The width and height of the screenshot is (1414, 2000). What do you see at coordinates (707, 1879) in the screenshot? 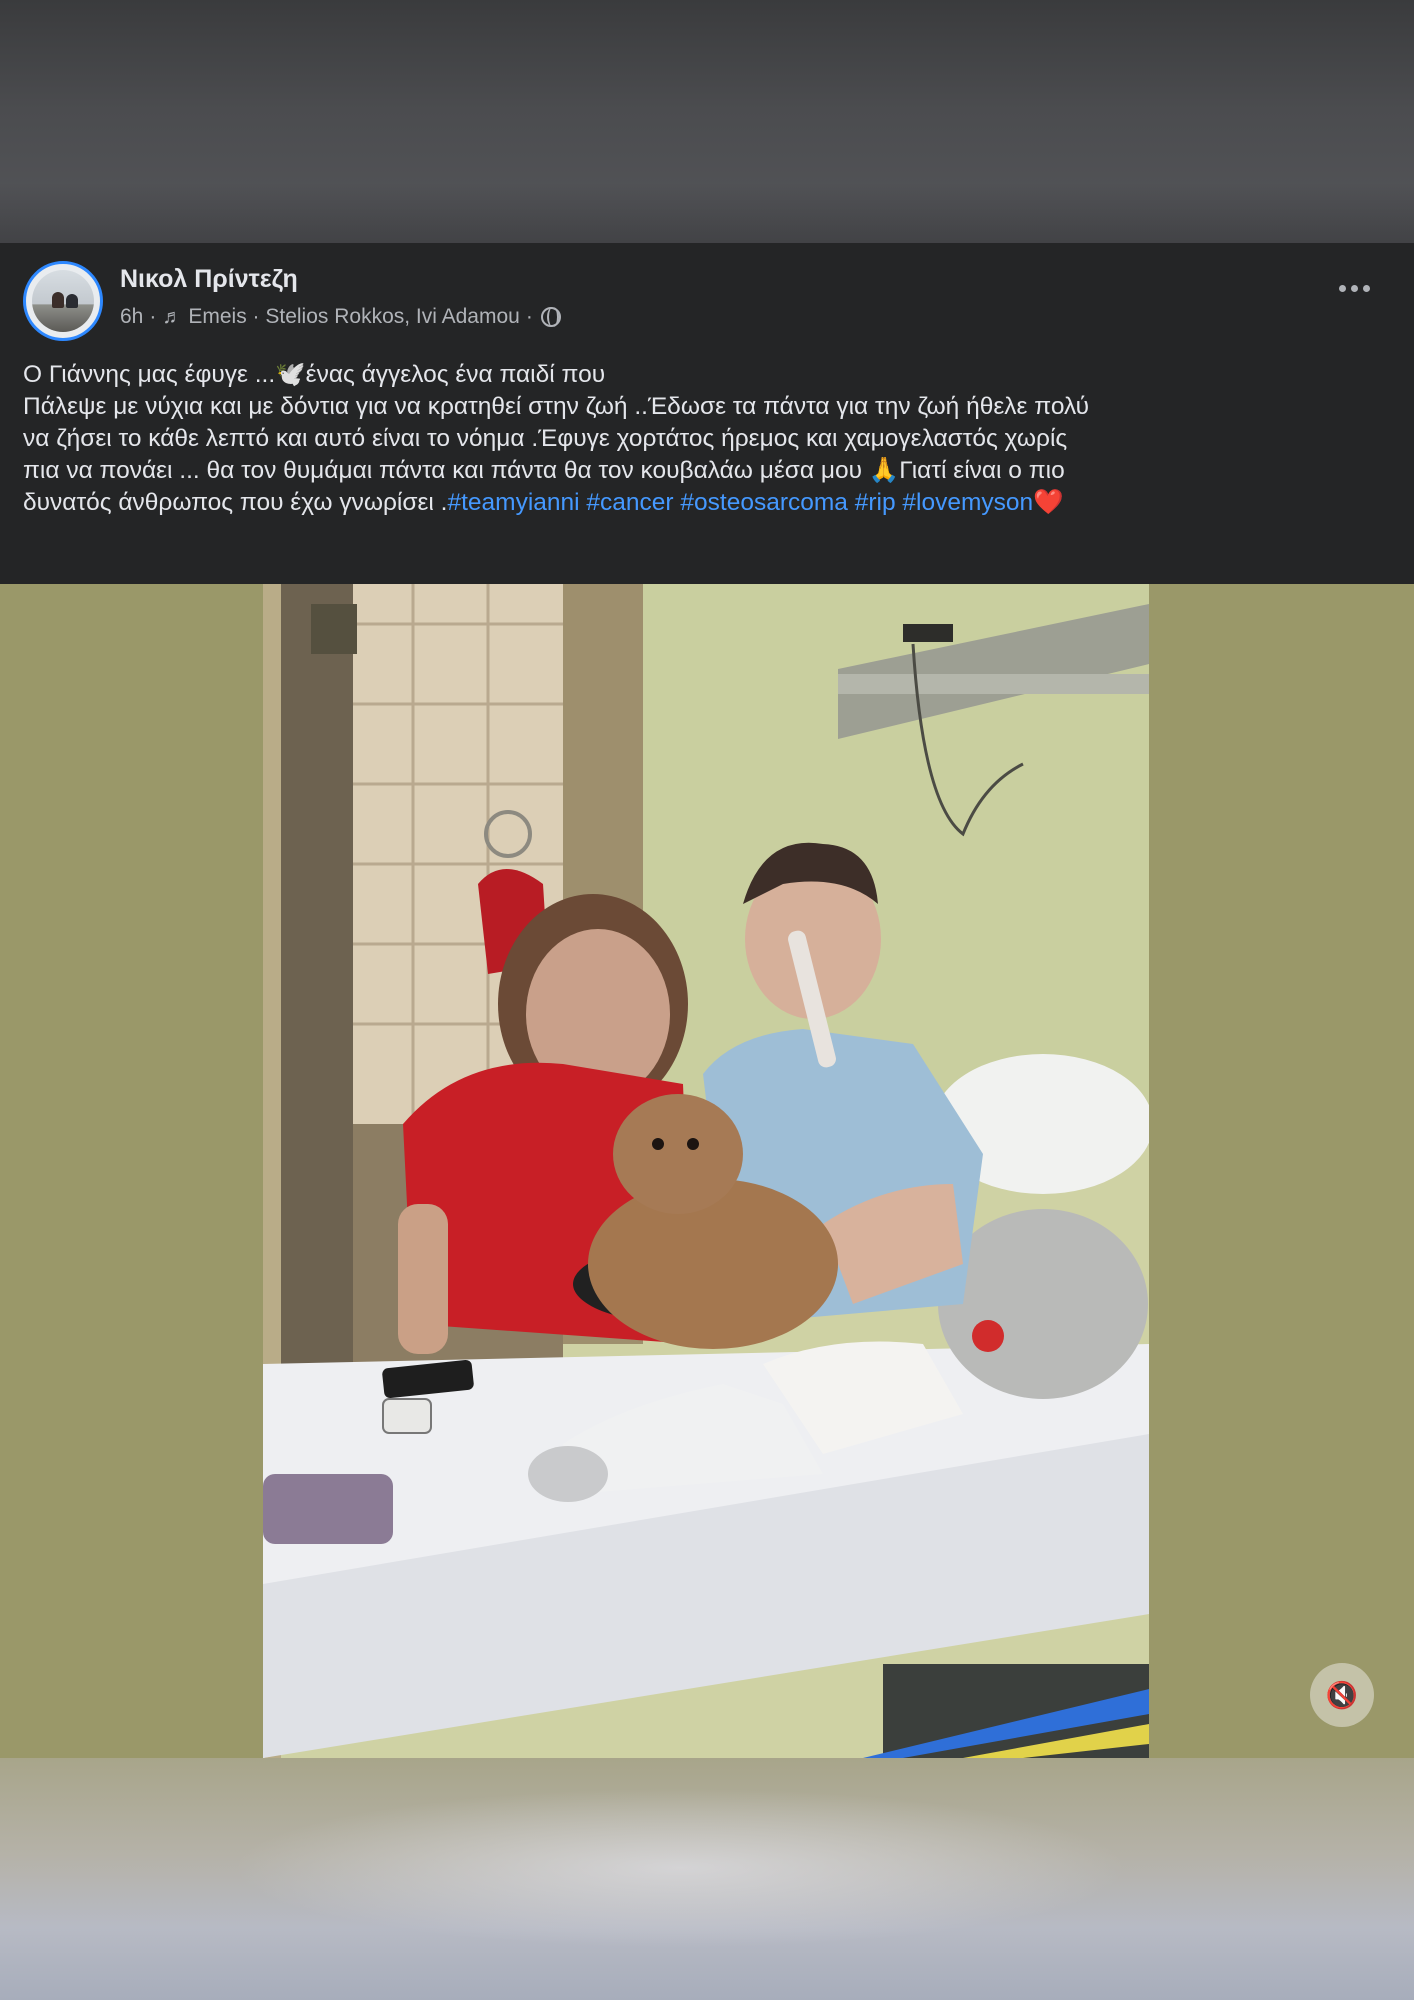
I see `blurred-background-bottom` at bounding box center [707, 1879].